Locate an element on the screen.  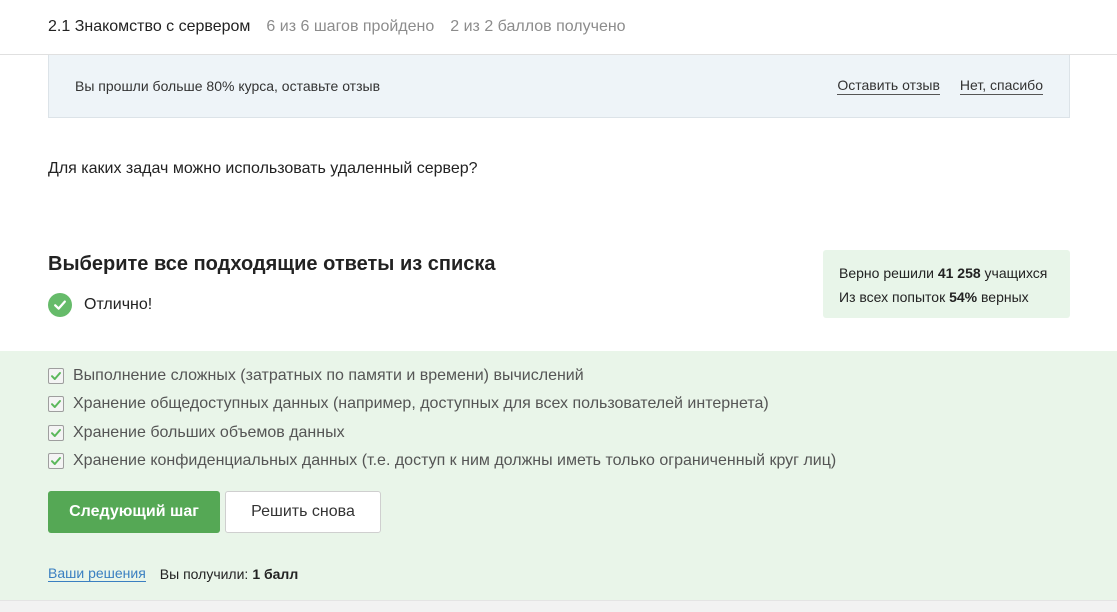
stats-solved: Верно решили 41 258 учащихся is located at coordinates (946, 273).